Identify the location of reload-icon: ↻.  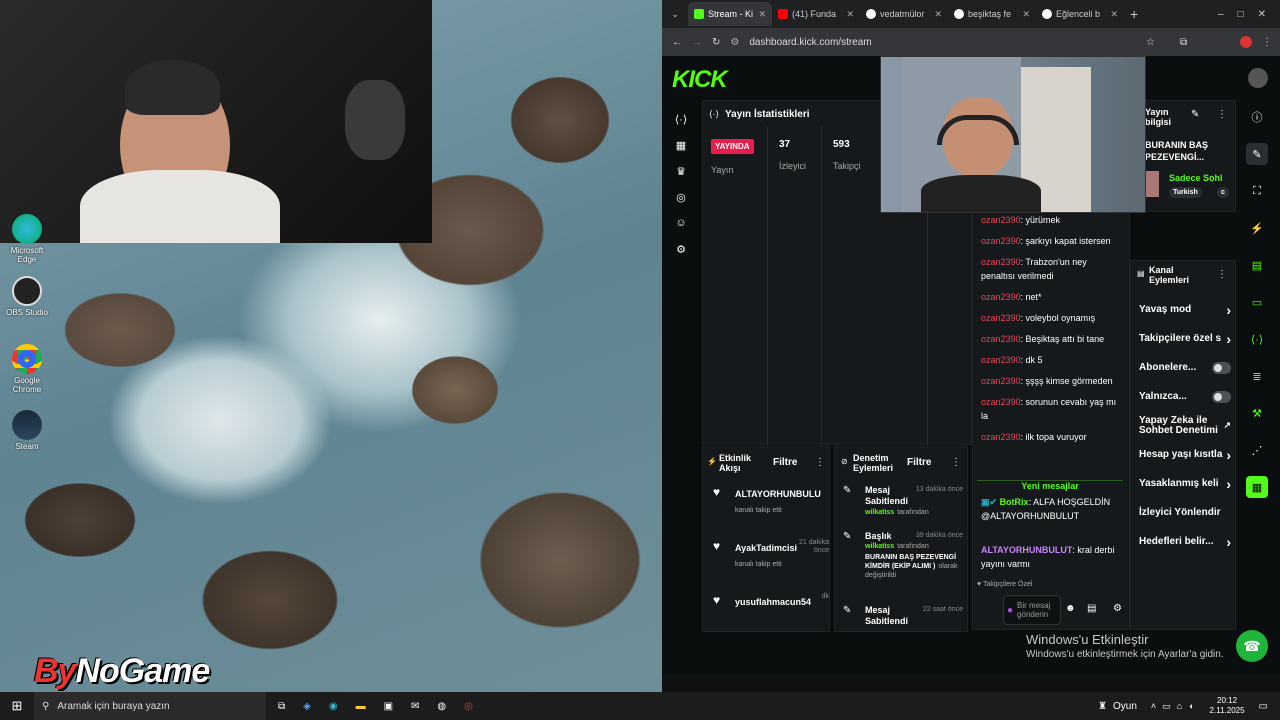
(716, 42).